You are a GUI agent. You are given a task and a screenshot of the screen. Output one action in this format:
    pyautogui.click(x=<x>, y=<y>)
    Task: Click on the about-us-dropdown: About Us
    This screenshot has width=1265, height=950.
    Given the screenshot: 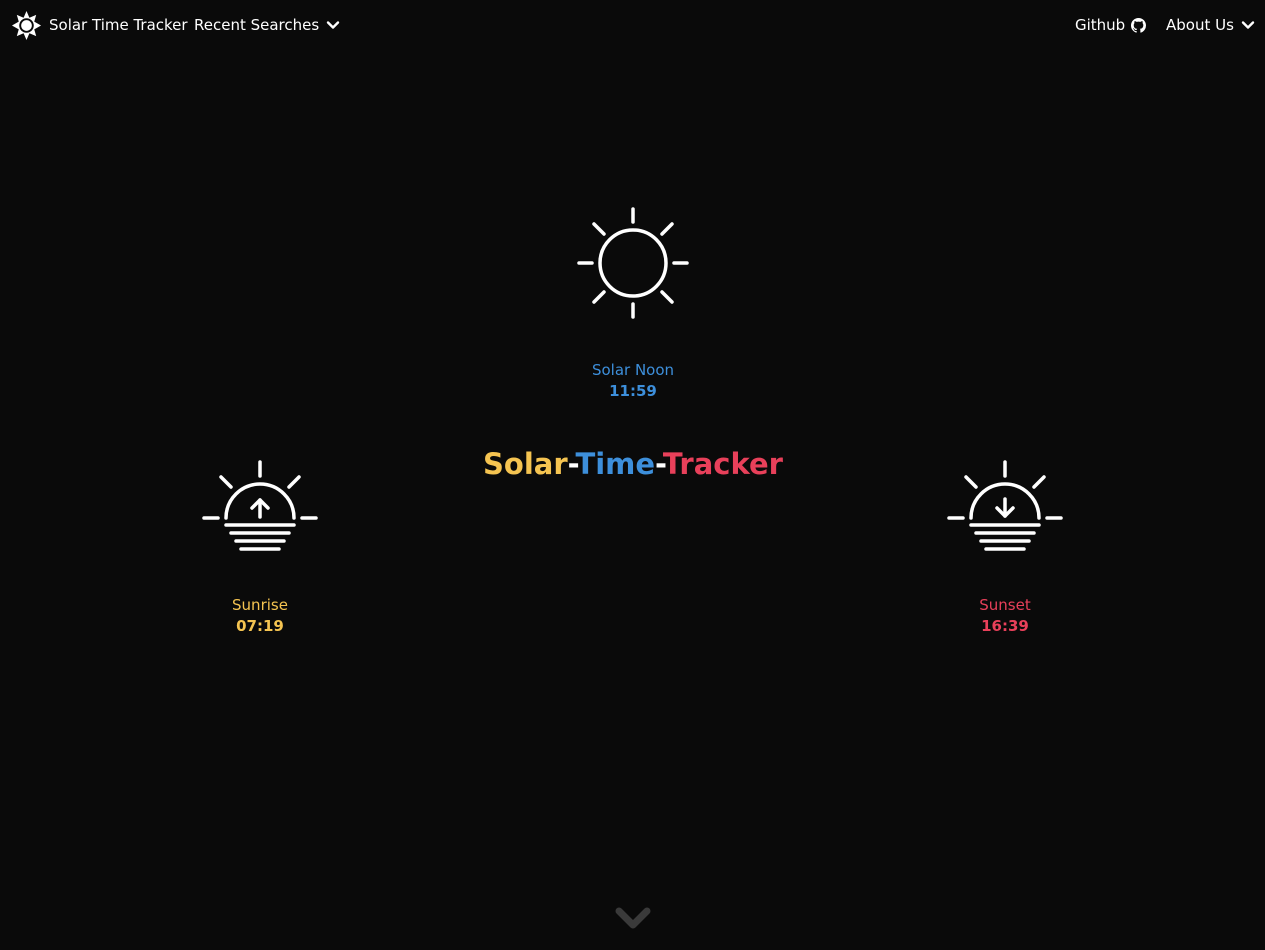 What is the action you would take?
    pyautogui.click(x=1210, y=25)
    